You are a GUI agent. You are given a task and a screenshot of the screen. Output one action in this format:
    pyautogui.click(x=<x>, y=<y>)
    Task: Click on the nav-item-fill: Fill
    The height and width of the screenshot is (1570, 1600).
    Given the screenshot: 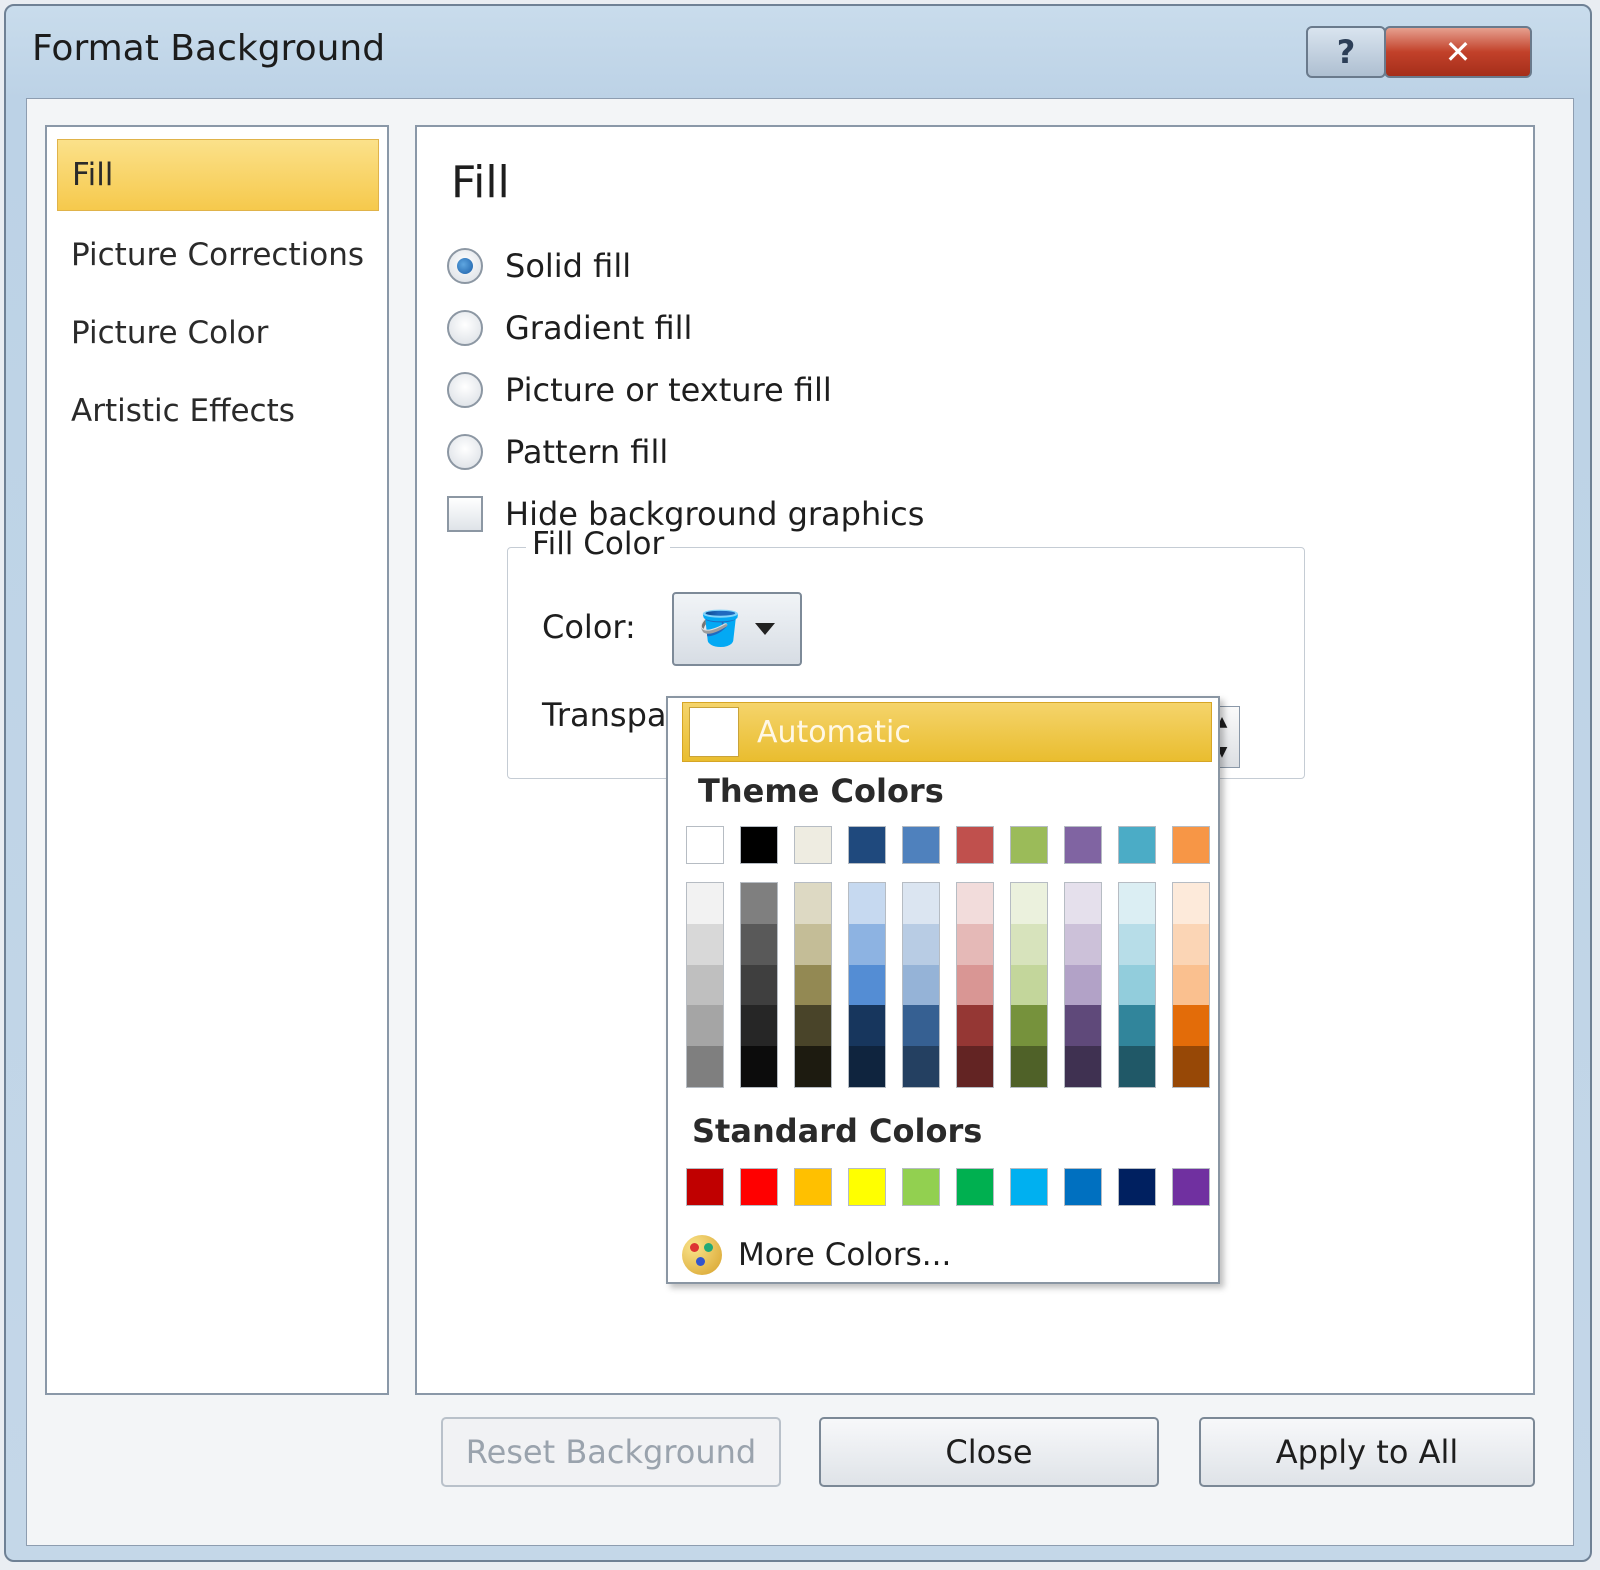 What is the action you would take?
    pyautogui.click(x=218, y=175)
    